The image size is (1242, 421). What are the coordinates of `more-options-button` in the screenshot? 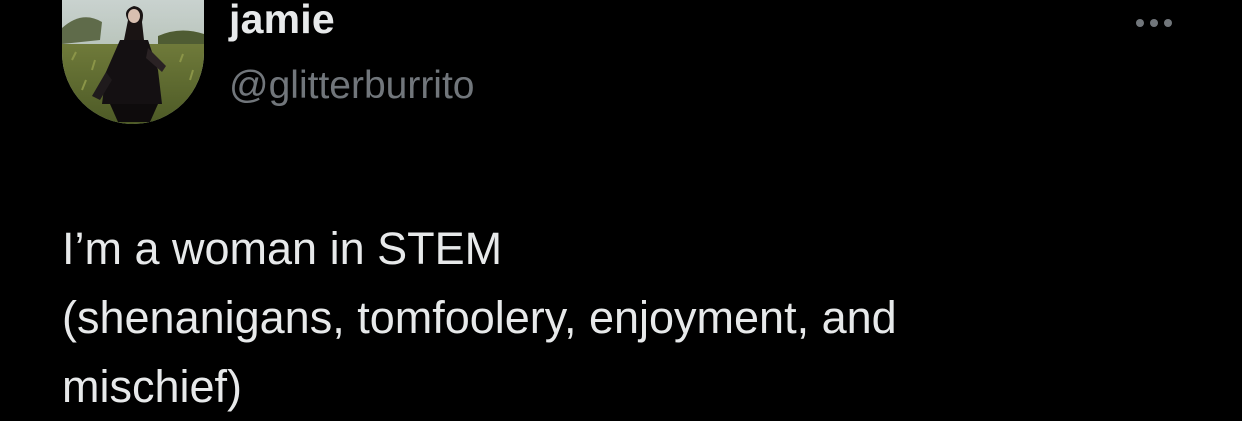 It's located at (1154, 23).